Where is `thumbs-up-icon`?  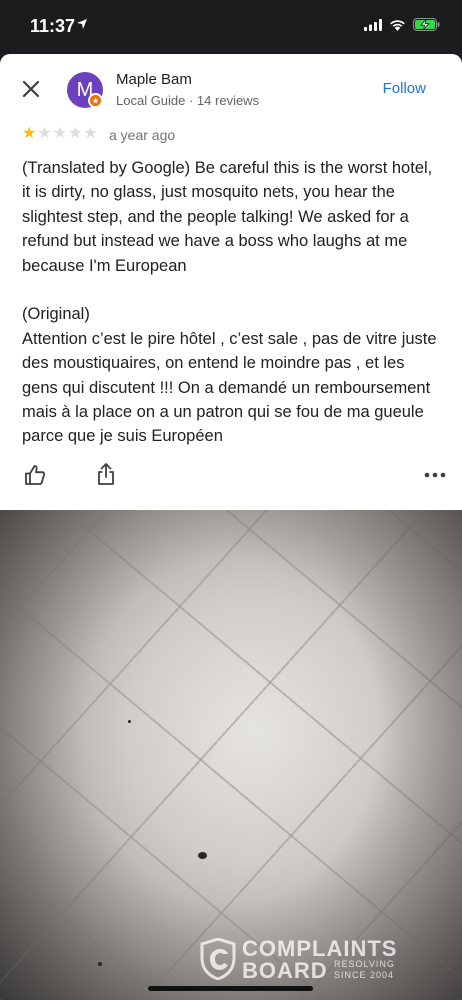
thumbs-up-icon is located at coordinates (35, 475).